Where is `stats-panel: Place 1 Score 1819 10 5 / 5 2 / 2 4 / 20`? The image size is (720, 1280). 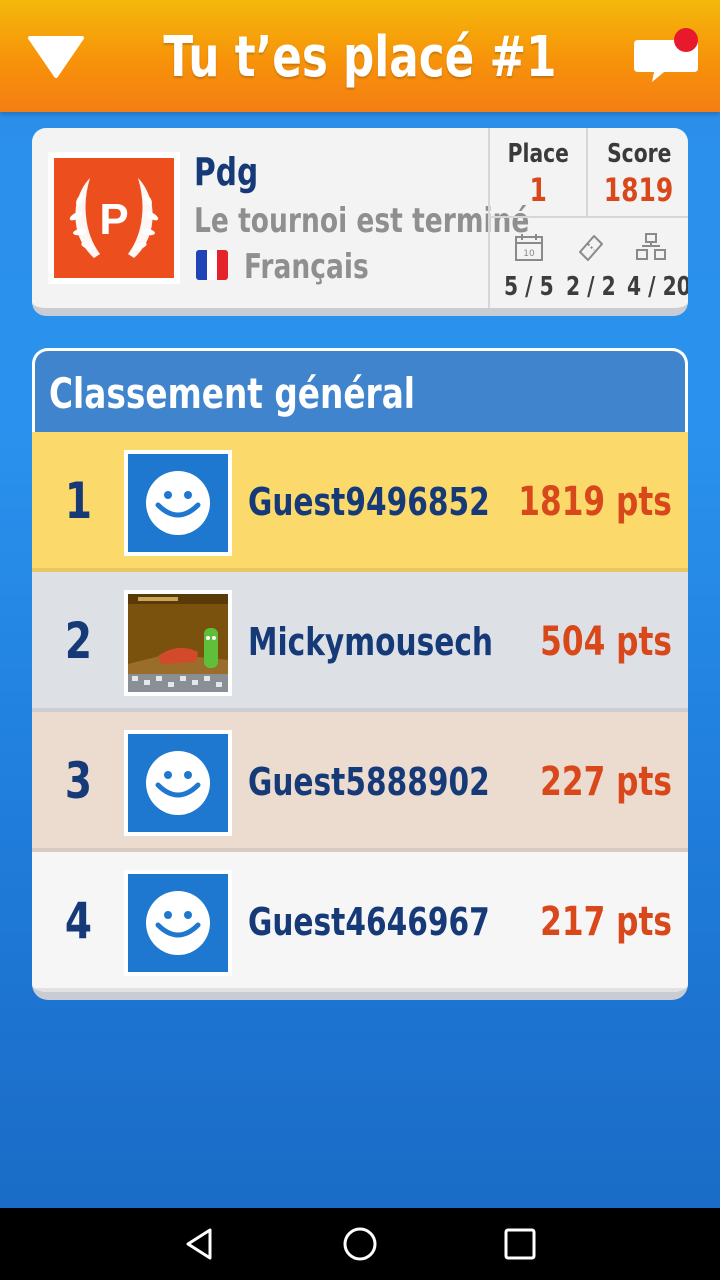
stats-panel: Place 1 Score 1819 10 5 / 5 2 / 2 4 / 20 is located at coordinates (588, 218).